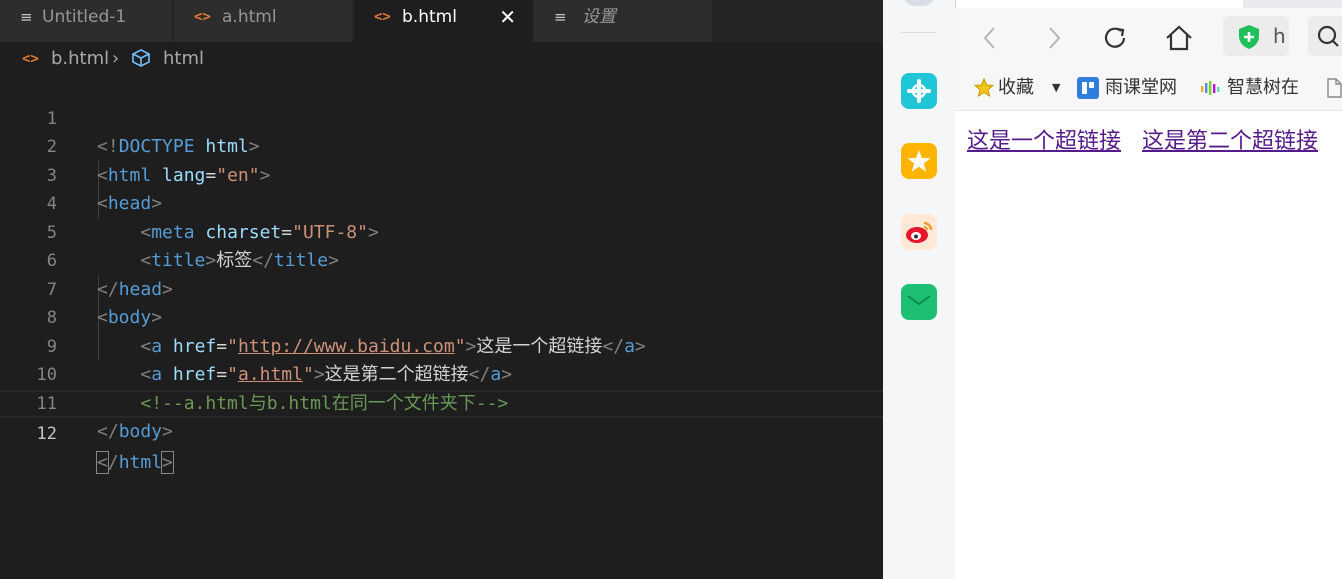  Describe the element at coordinates (441, 259) in the screenshot. I see `code-line: 6 </head>` at that location.